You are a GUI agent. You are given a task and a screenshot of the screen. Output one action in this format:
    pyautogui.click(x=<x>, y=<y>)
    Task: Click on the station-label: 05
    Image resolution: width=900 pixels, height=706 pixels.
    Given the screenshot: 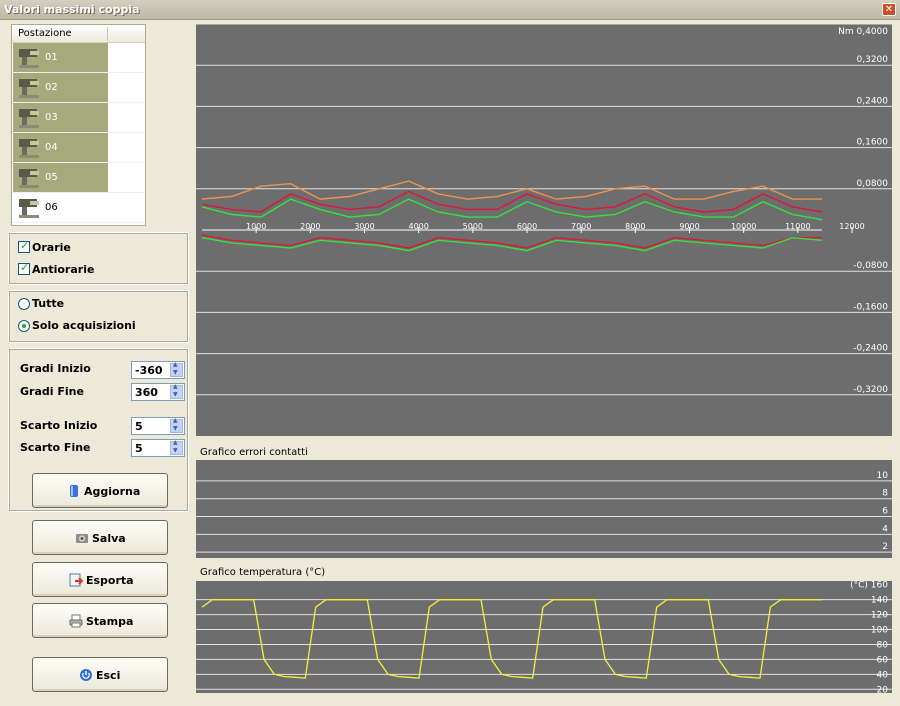 What is the action you would take?
    pyautogui.click(x=51, y=177)
    